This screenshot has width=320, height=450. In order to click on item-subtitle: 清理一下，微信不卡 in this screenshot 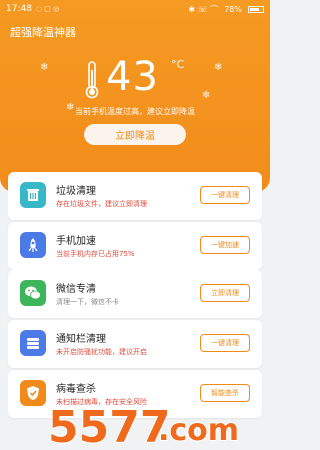, I will do `click(87, 302)`.